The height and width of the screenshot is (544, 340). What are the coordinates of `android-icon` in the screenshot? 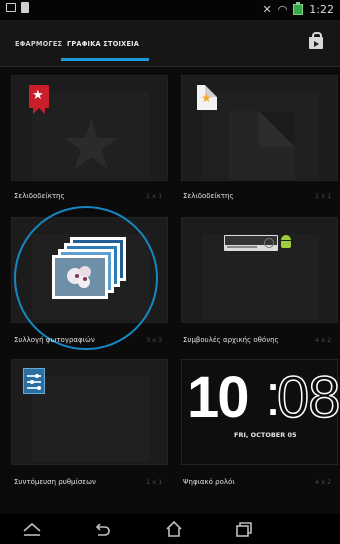 It's located at (286, 242).